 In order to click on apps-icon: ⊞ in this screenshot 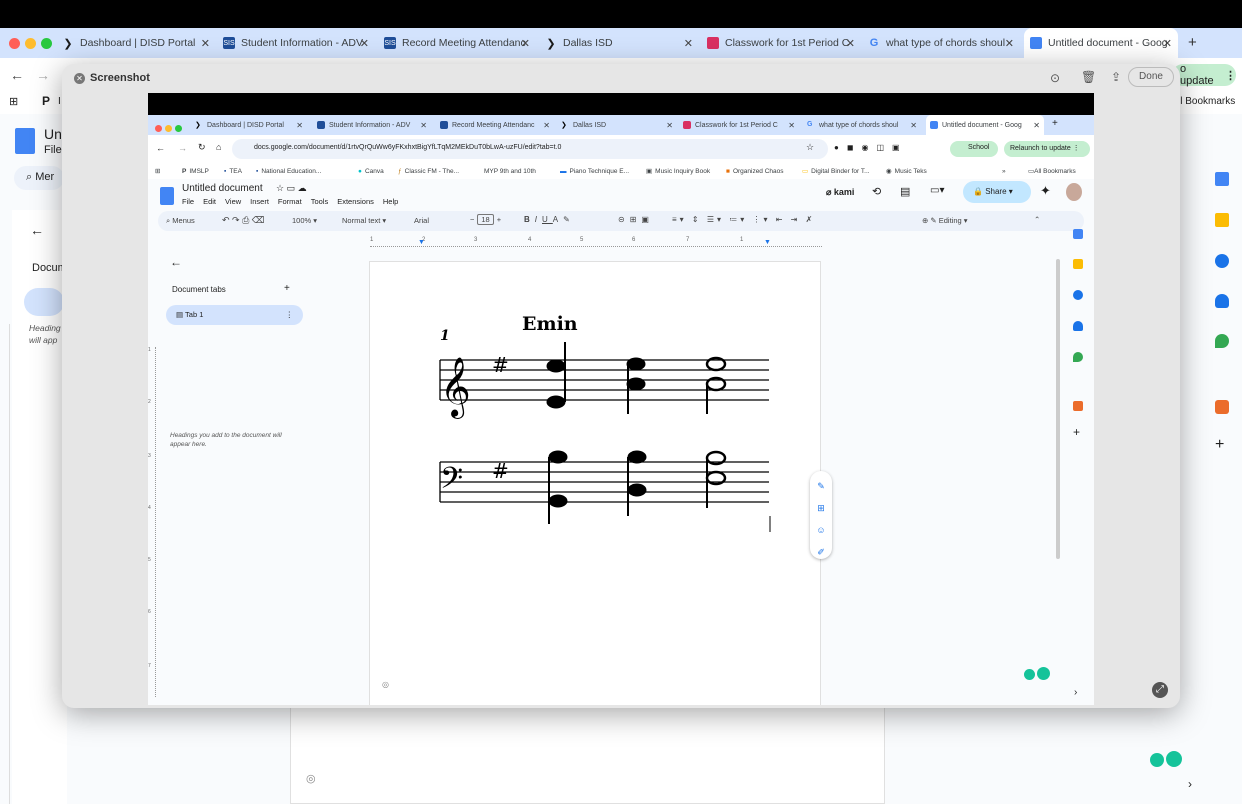, I will do `click(13, 101)`.